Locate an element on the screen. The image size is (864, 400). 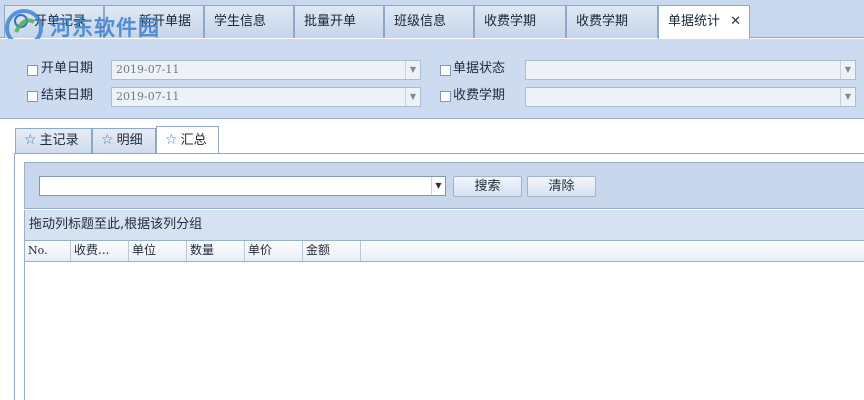
start-date-label: 开单日期 is located at coordinates (67, 68).